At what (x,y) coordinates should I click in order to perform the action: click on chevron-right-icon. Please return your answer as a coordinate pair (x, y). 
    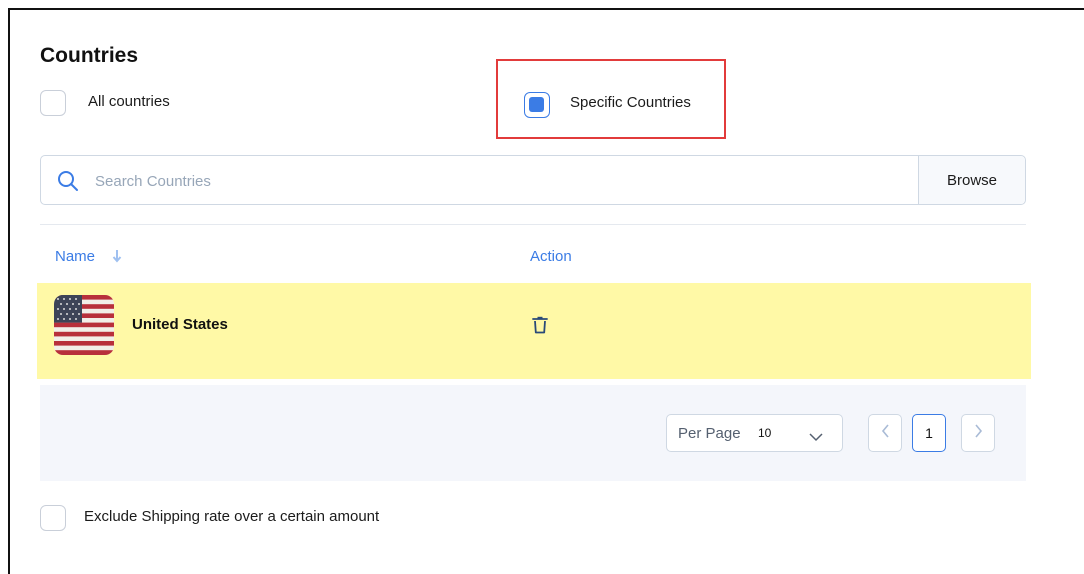
    Looking at the image, I should click on (978, 433).